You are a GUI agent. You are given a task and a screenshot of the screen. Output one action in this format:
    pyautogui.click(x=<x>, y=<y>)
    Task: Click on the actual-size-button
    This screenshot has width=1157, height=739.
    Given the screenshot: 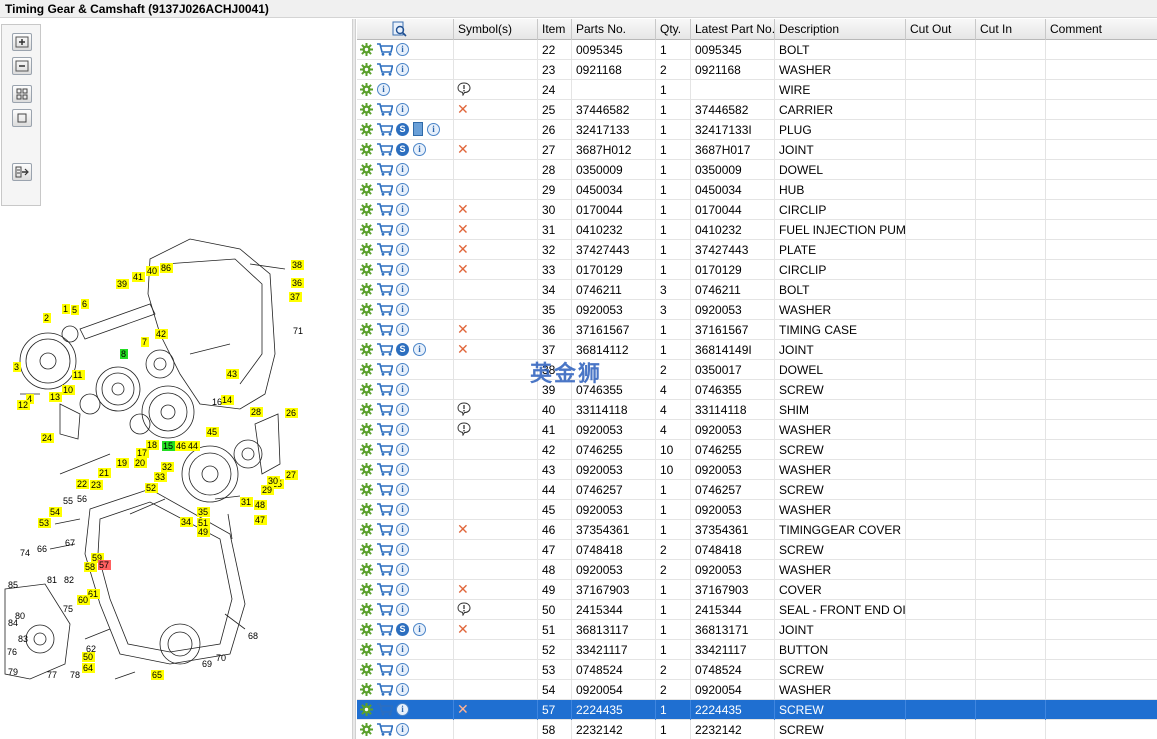 What is the action you would take?
    pyautogui.click(x=22, y=118)
    